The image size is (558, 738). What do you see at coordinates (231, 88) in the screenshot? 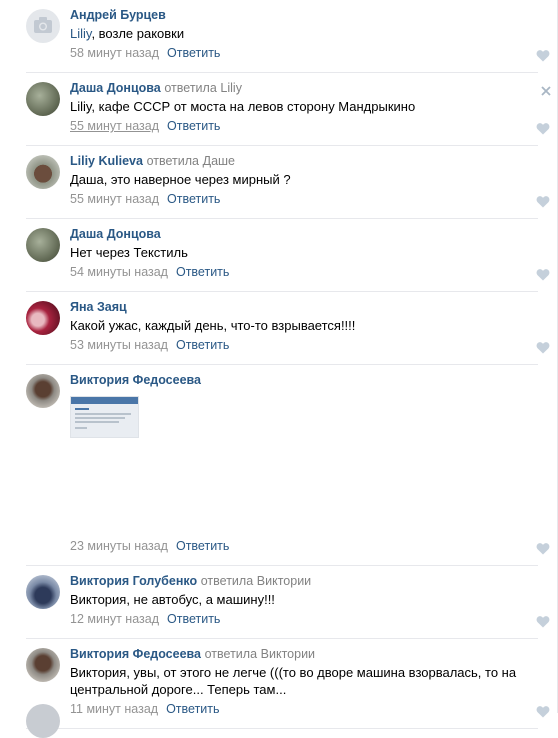
I see `replied-to-link: Liliy` at bounding box center [231, 88].